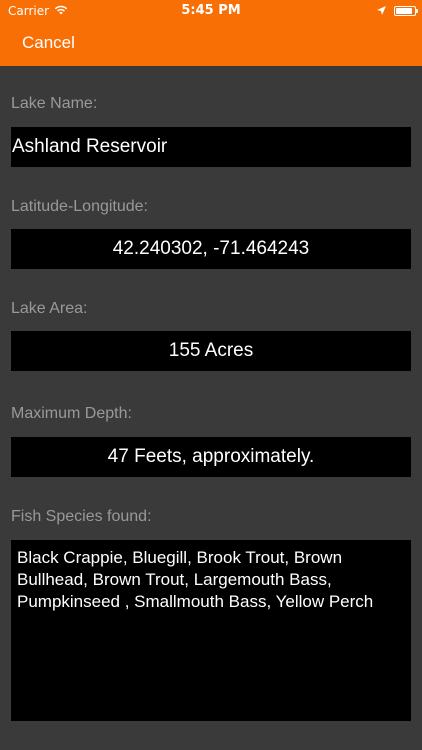  I want to click on status-time: 5:45 PM, so click(211, 10).